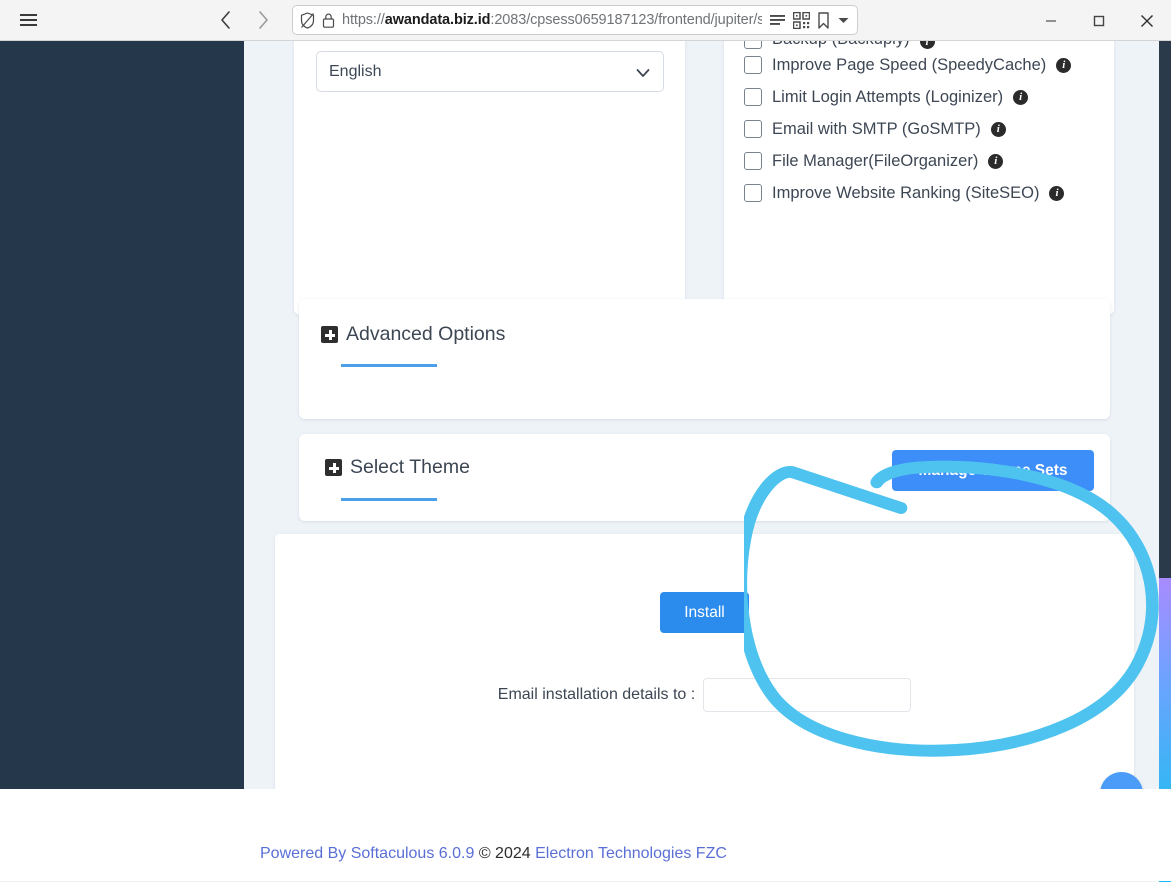 This screenshot has width=1171, height=882. What do you see at coordinates (490, 71) in the screenshot?
I see `language-select: English` at bounding box center [490, 71].